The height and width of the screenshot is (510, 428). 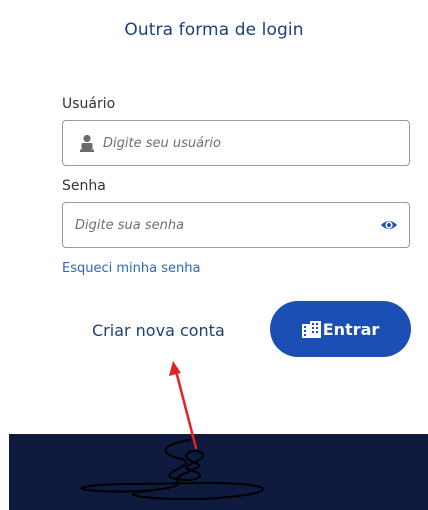 What do you see at coordinates (225, 225) in the screenshot?
I see `password-input` at bounding box center [225, 225].